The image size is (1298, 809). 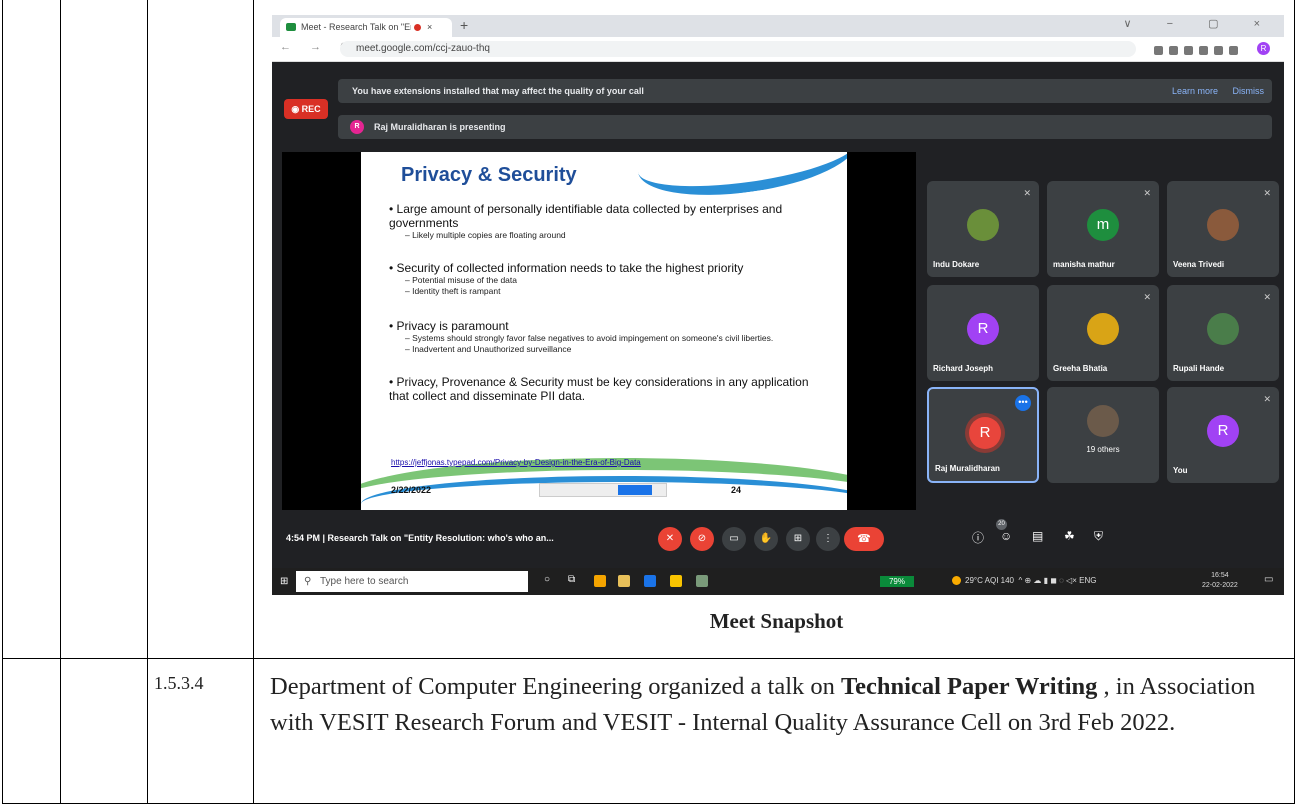 I want to click on url-field: meet.google.com/ccj-zauo-thq, so click(x=738, y=49).